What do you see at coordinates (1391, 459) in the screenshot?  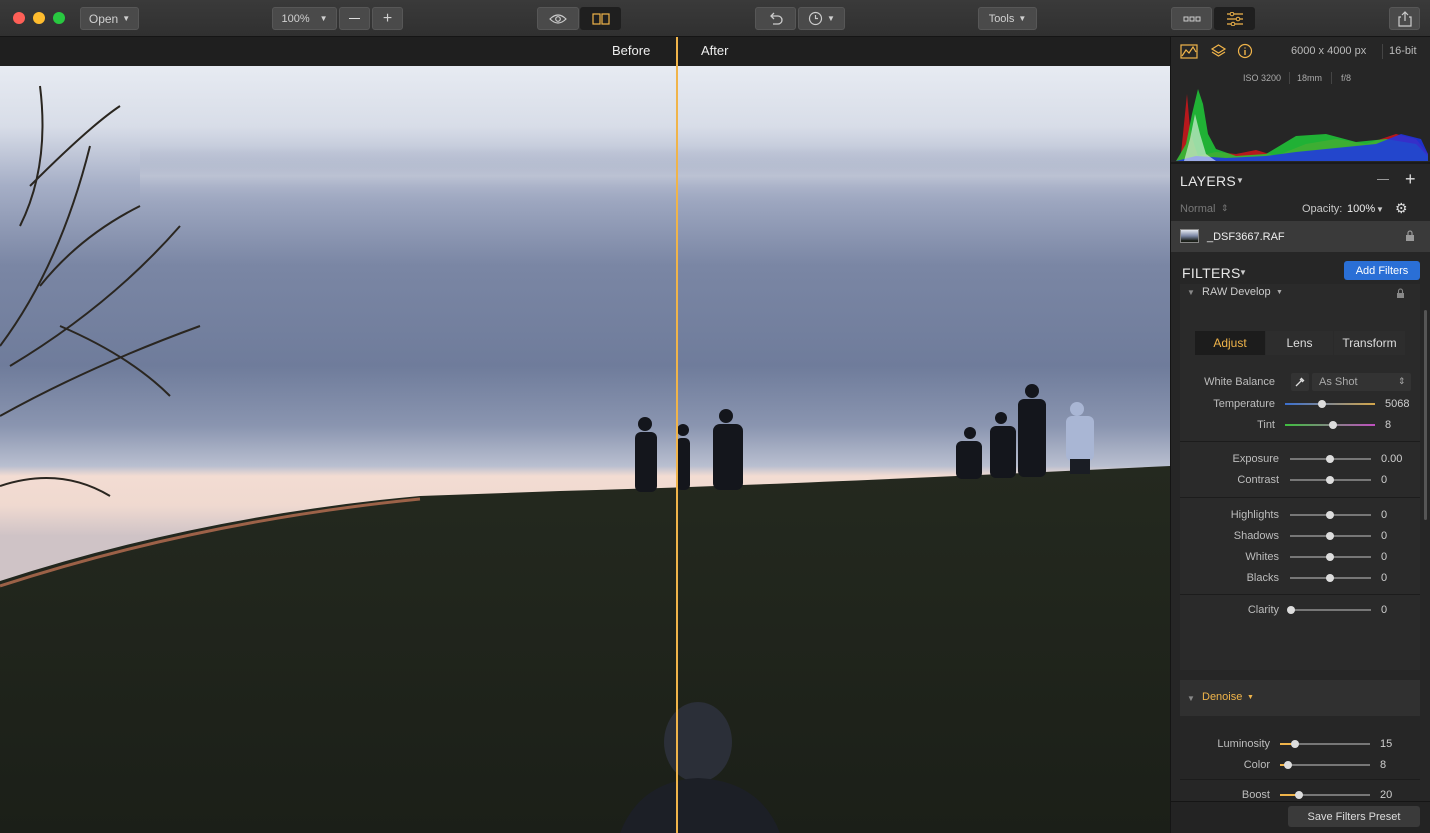 I see `slider-value: 0.00` at bounding box center [1391, 459].